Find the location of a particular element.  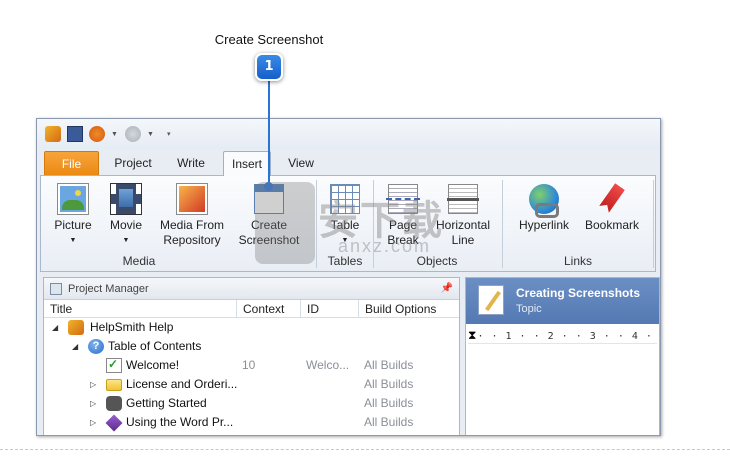

binoculars-icon is located at coordinates (114, 403).